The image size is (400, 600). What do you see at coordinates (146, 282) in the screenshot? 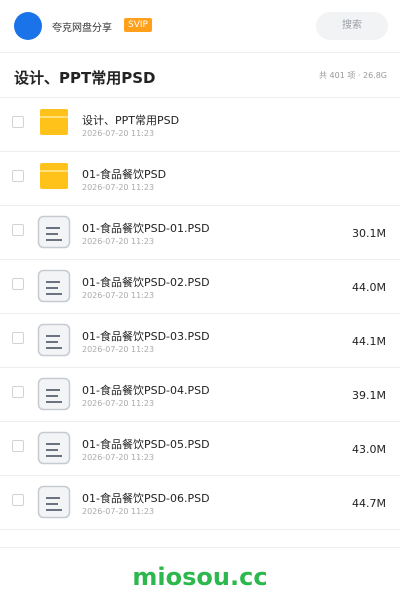
I see `item-name: 01-食品餐饮PSD-02.PSD` at bounding box center [146, 282].